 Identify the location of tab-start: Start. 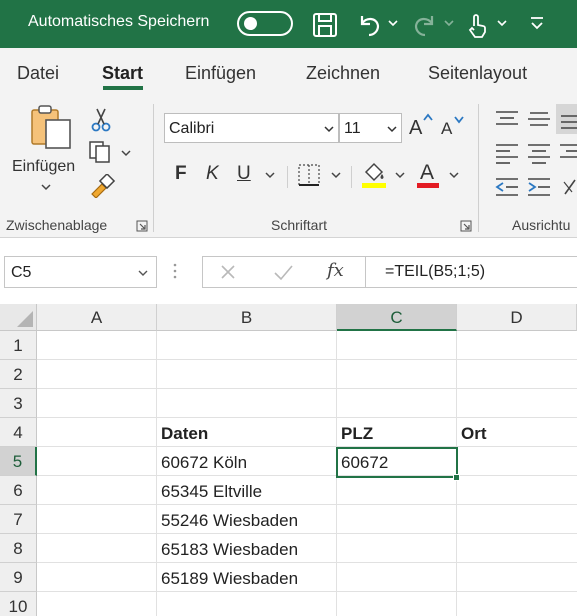
(122, 73).